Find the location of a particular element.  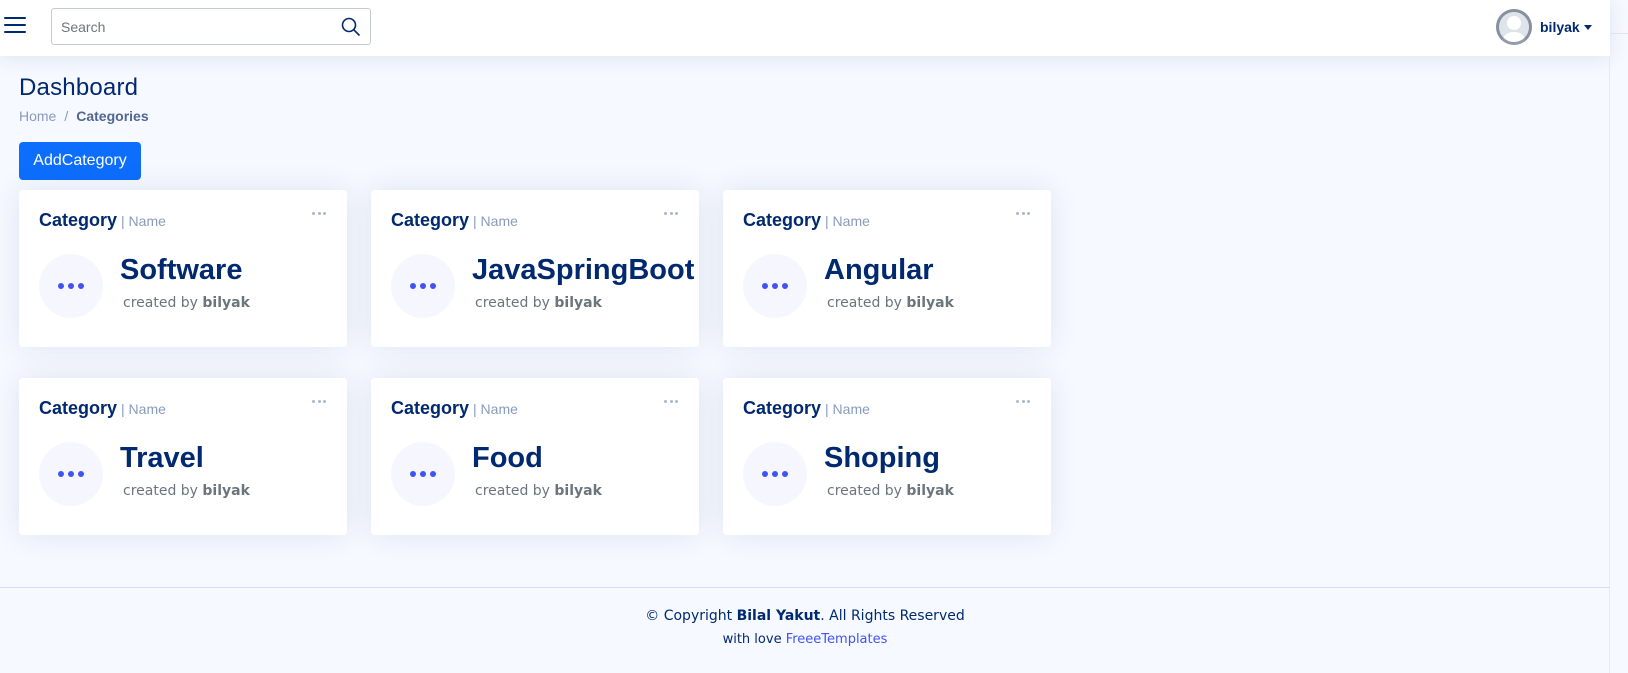

scroll-divider is located at coordinates (1609, 364).